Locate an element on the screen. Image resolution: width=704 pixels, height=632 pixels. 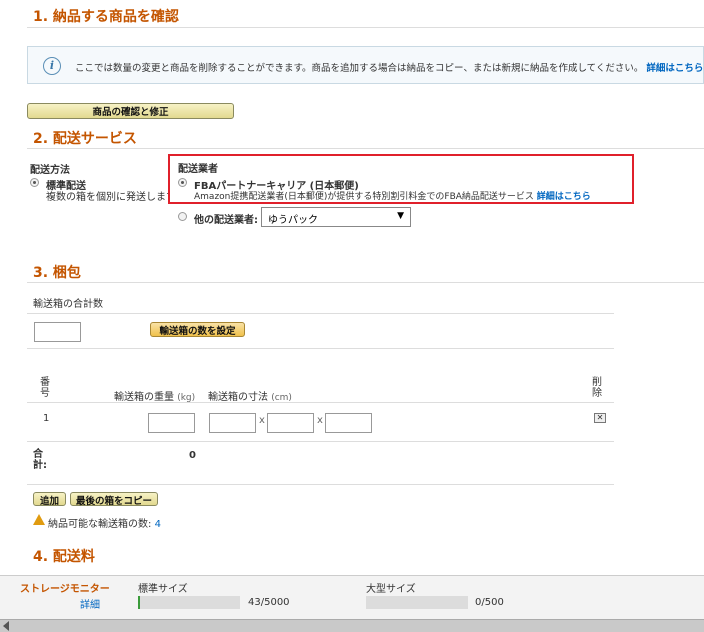
other-carrier-select: ゆうパック ▼ is located at coordinates (336, 217).